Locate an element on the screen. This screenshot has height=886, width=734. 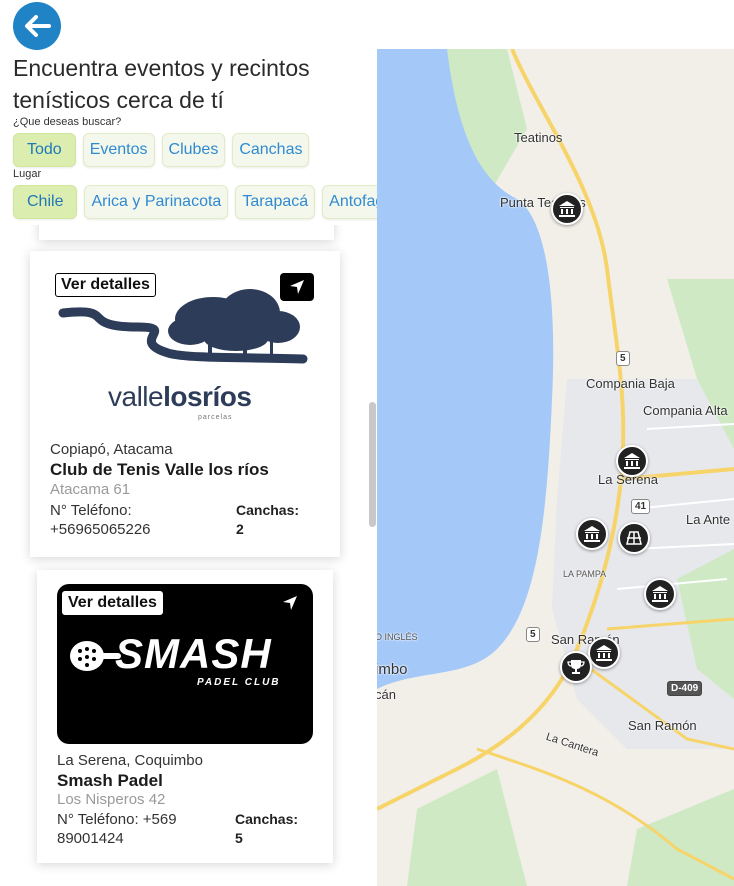
phone-number: +56965065226 is located at coordinates (100, 529).